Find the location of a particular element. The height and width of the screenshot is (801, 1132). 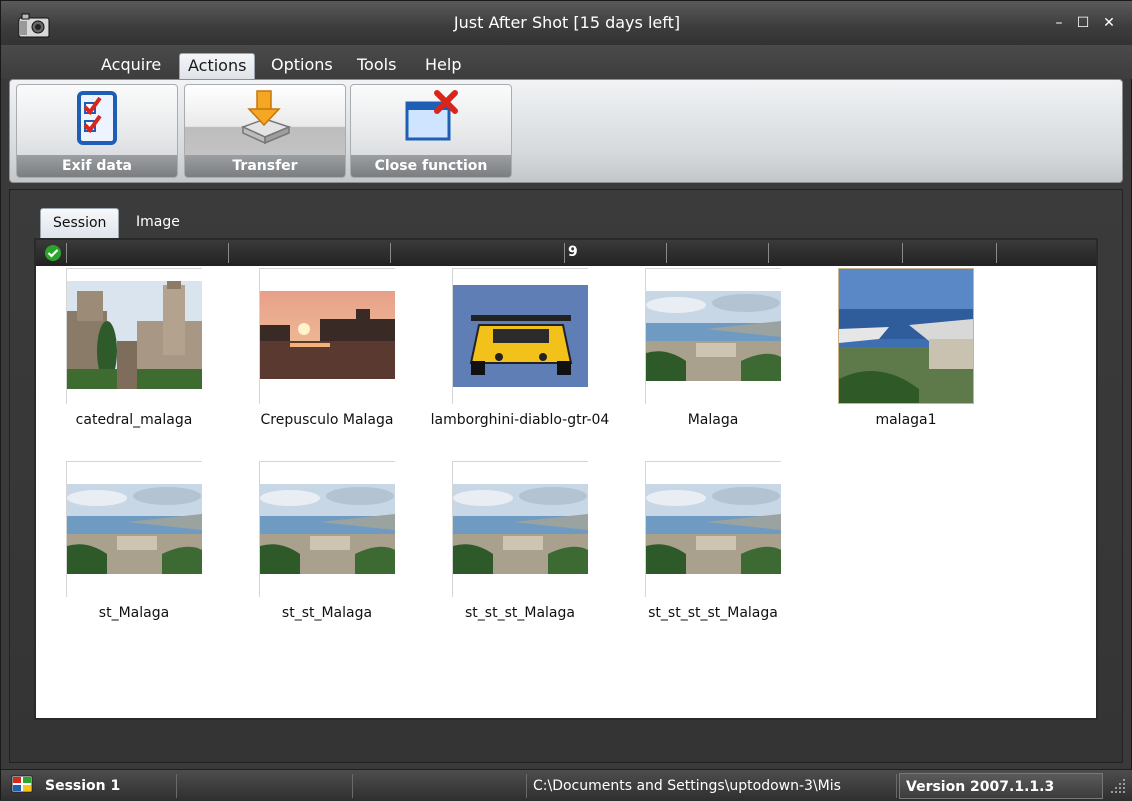

title-bar: Just After Shot [15 days left] – ☐ ✕ is located at coordinates (566, 23).